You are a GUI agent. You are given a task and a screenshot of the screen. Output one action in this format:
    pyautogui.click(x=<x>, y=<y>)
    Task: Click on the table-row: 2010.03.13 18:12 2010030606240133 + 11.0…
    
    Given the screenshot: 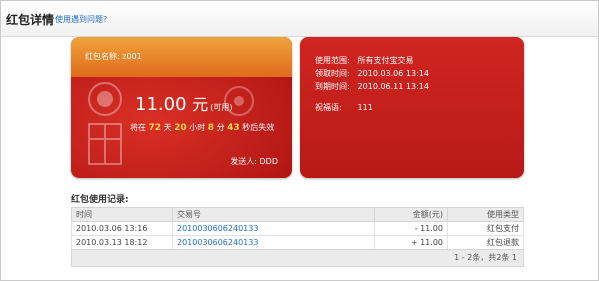 What is the action you would take?
    pyautogui.click(x=297, y=242)
    